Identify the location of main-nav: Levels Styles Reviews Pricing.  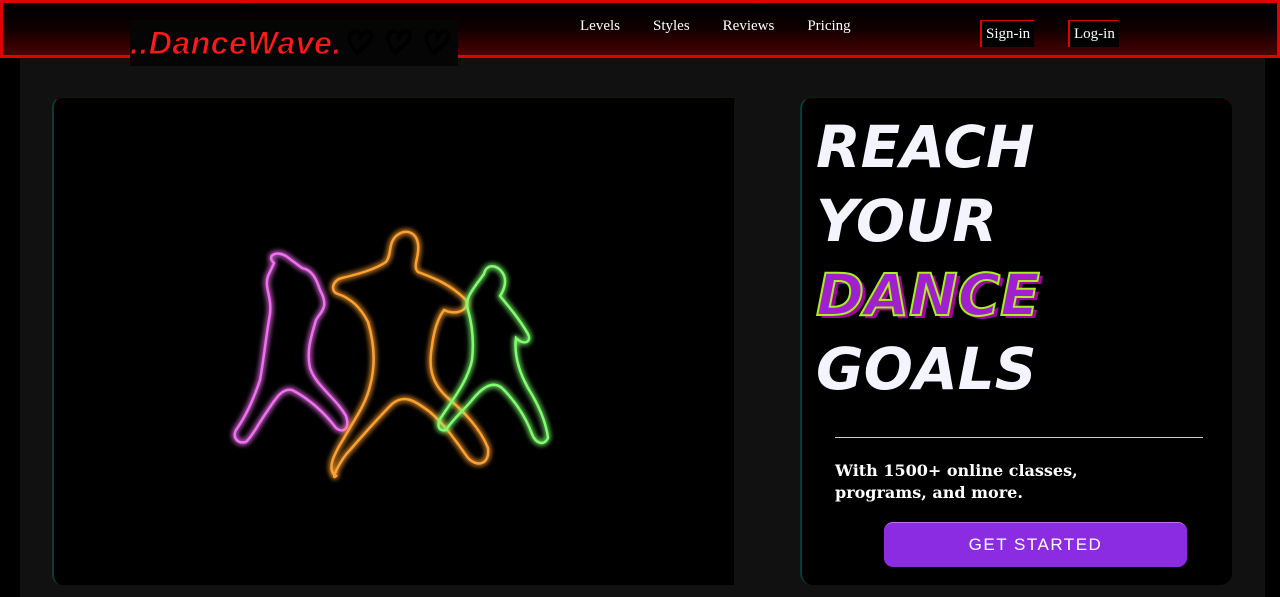
(732, 26).